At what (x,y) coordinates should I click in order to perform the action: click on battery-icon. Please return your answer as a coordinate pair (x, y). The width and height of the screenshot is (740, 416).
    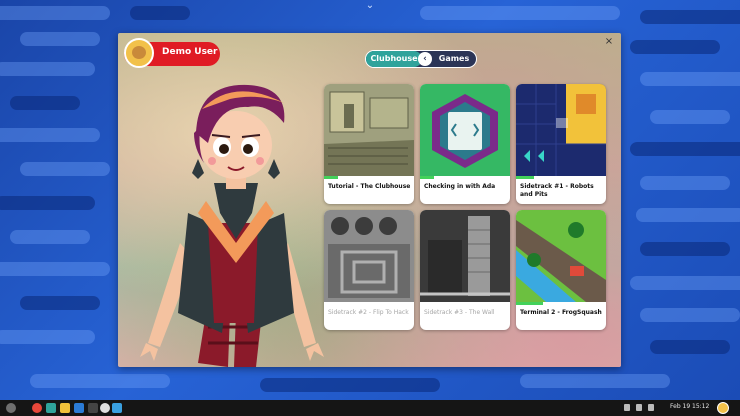
    Looking at the image, I should click on (651, 407).